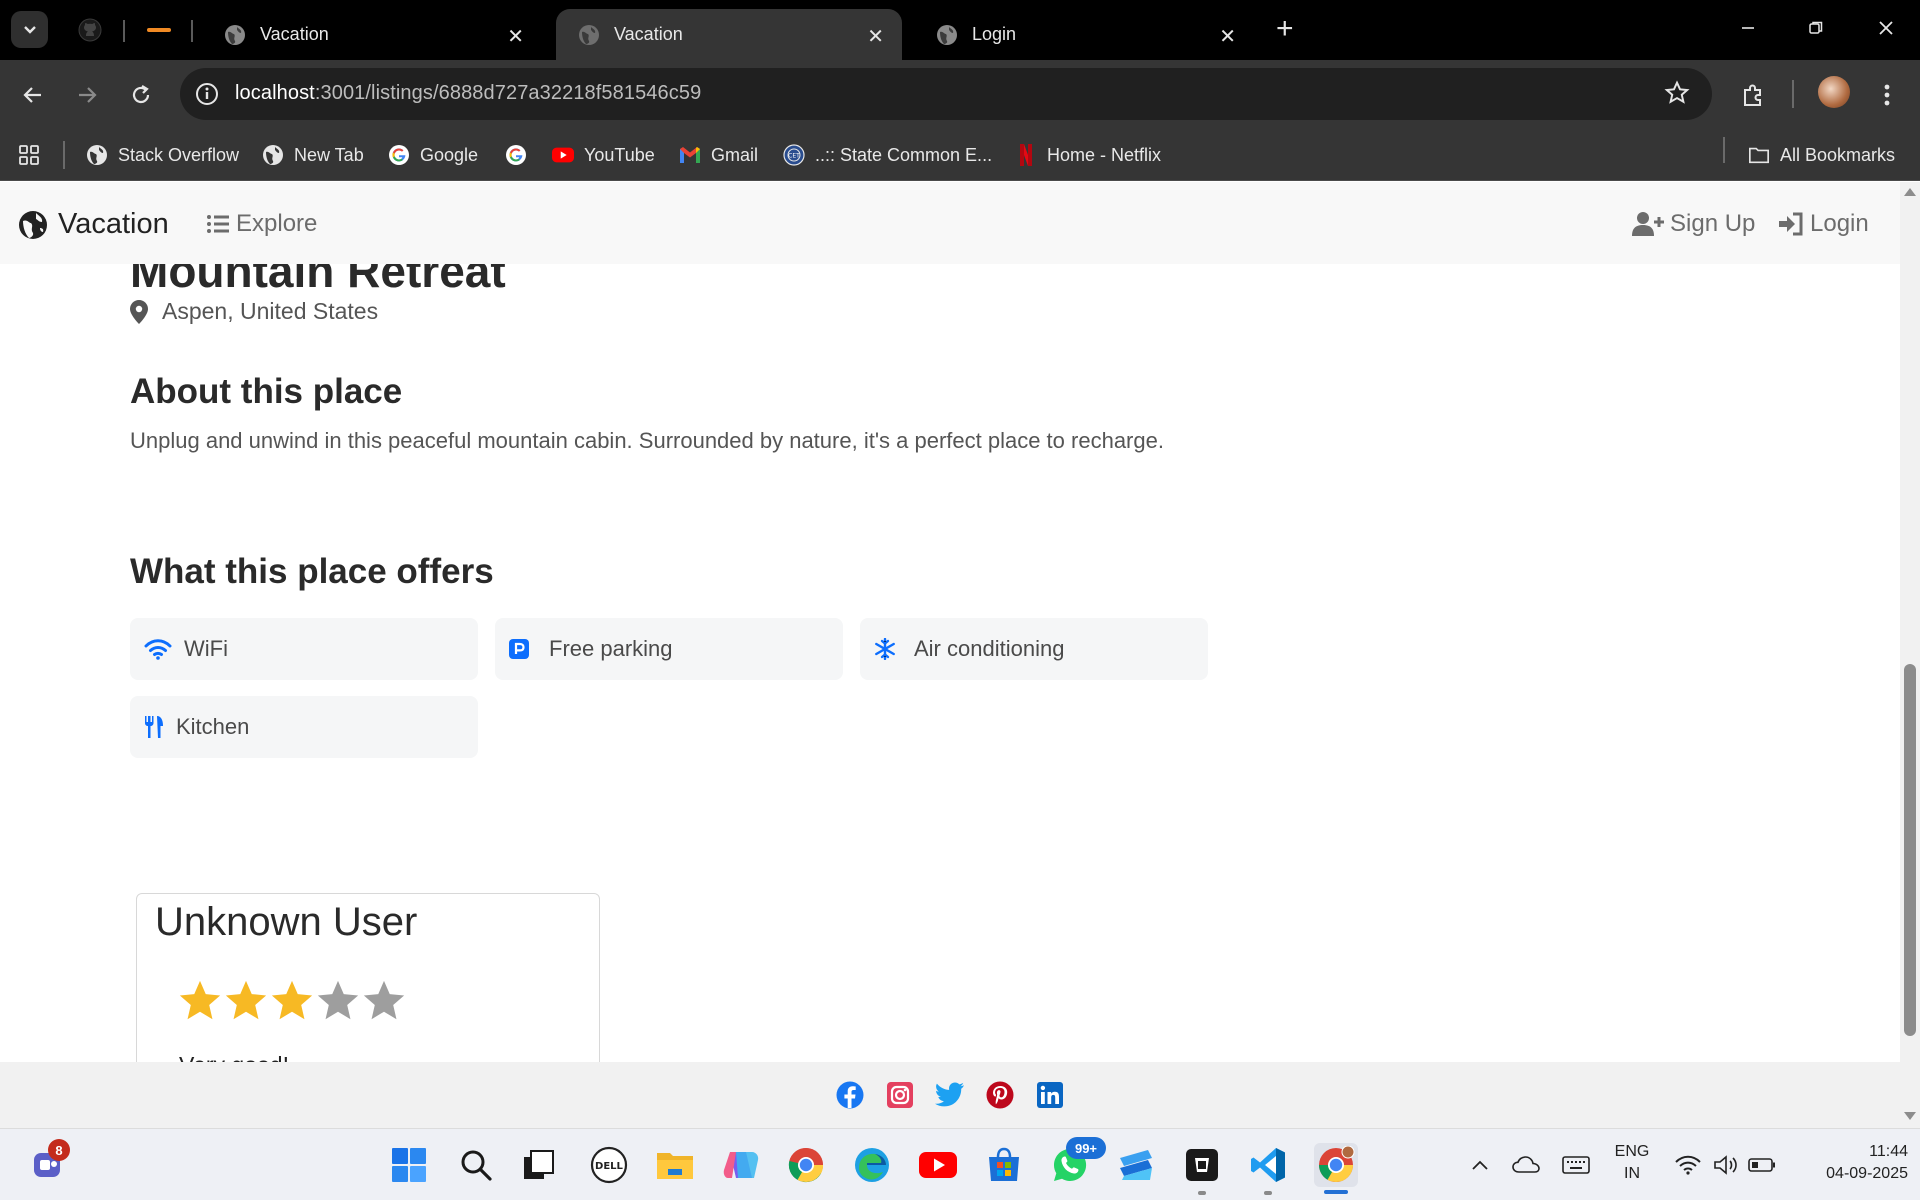 The width and height of the screenshot is (1920, 1200). I want to click on notification-badge: 8, so click(59, 1150).